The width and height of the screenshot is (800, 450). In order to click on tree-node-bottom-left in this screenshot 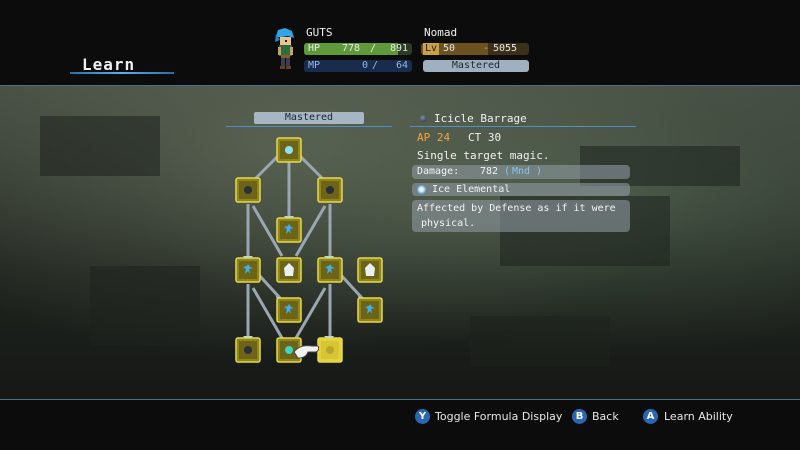, I will do `click(248, 350)`.